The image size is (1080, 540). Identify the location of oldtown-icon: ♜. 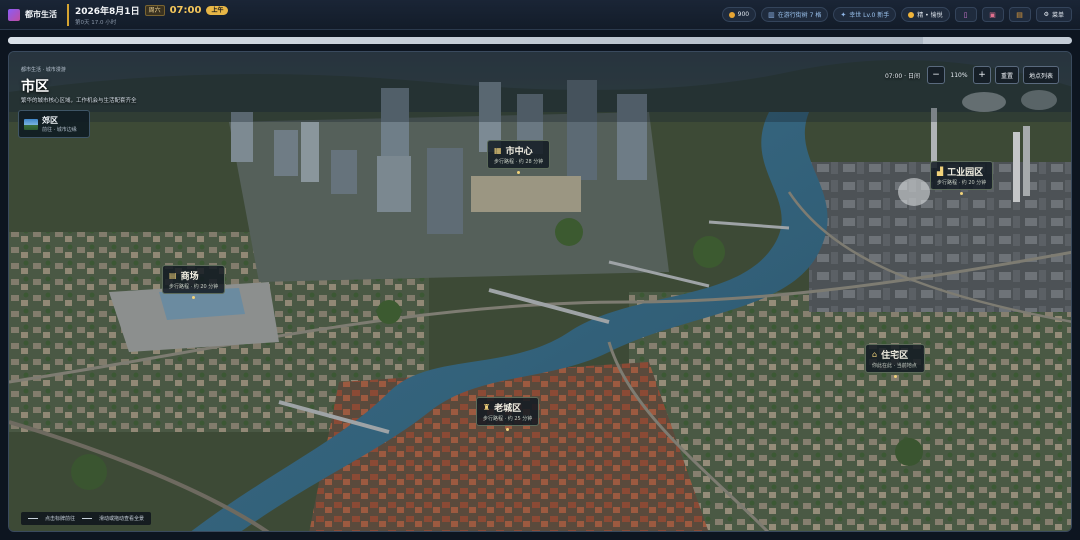
(487, 407).